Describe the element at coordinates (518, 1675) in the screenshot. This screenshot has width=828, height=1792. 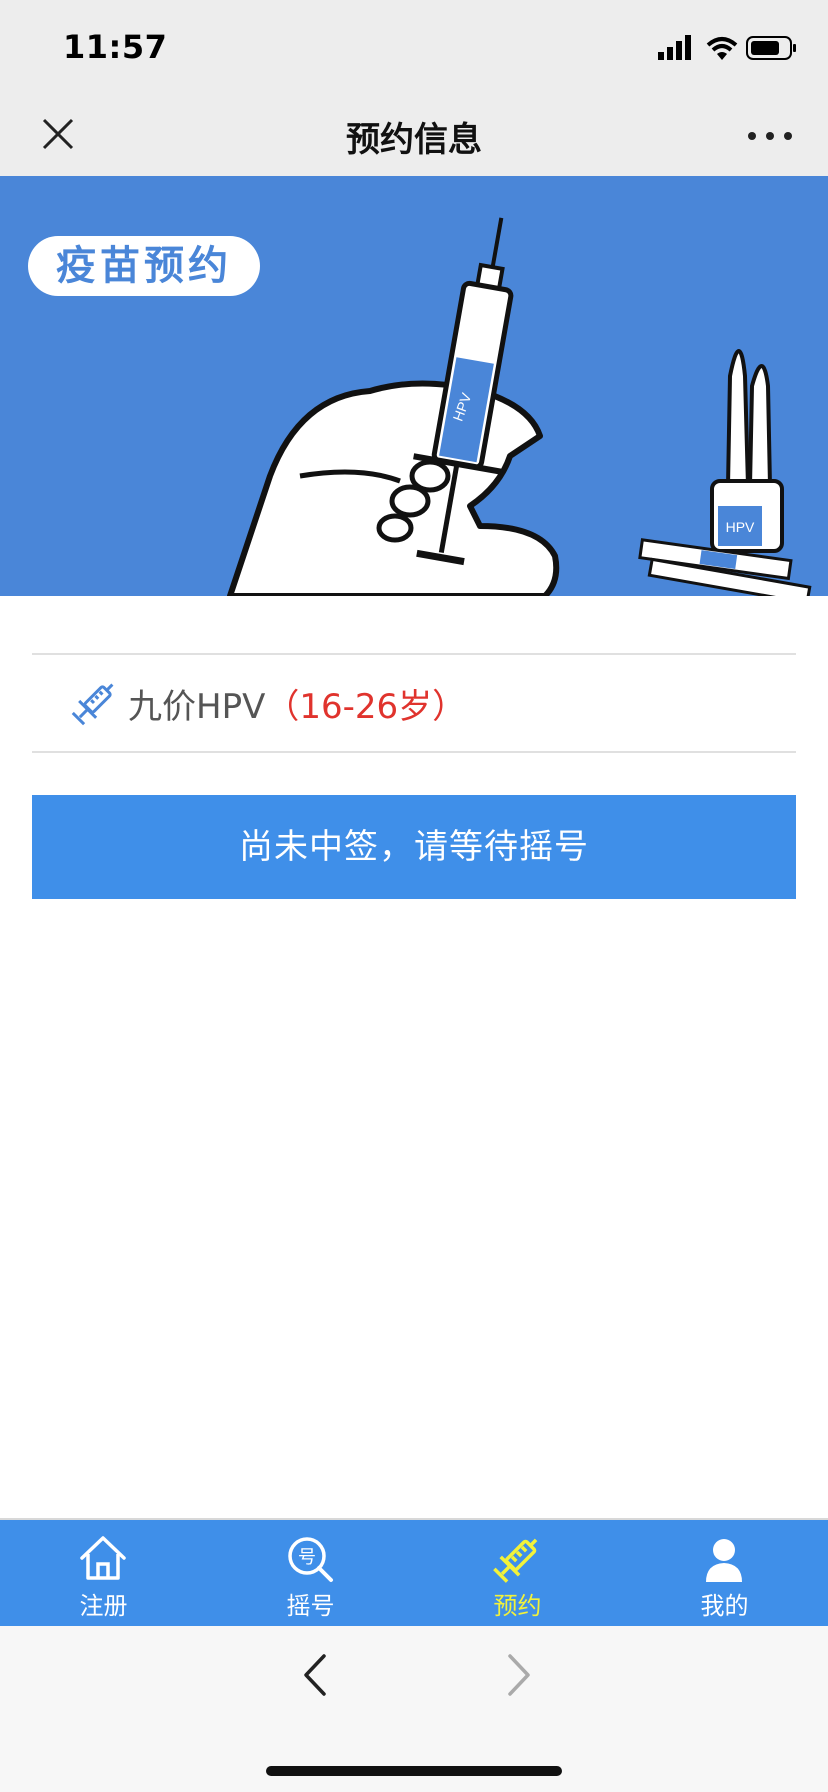
I see `forward-arrow-icon` at that location.